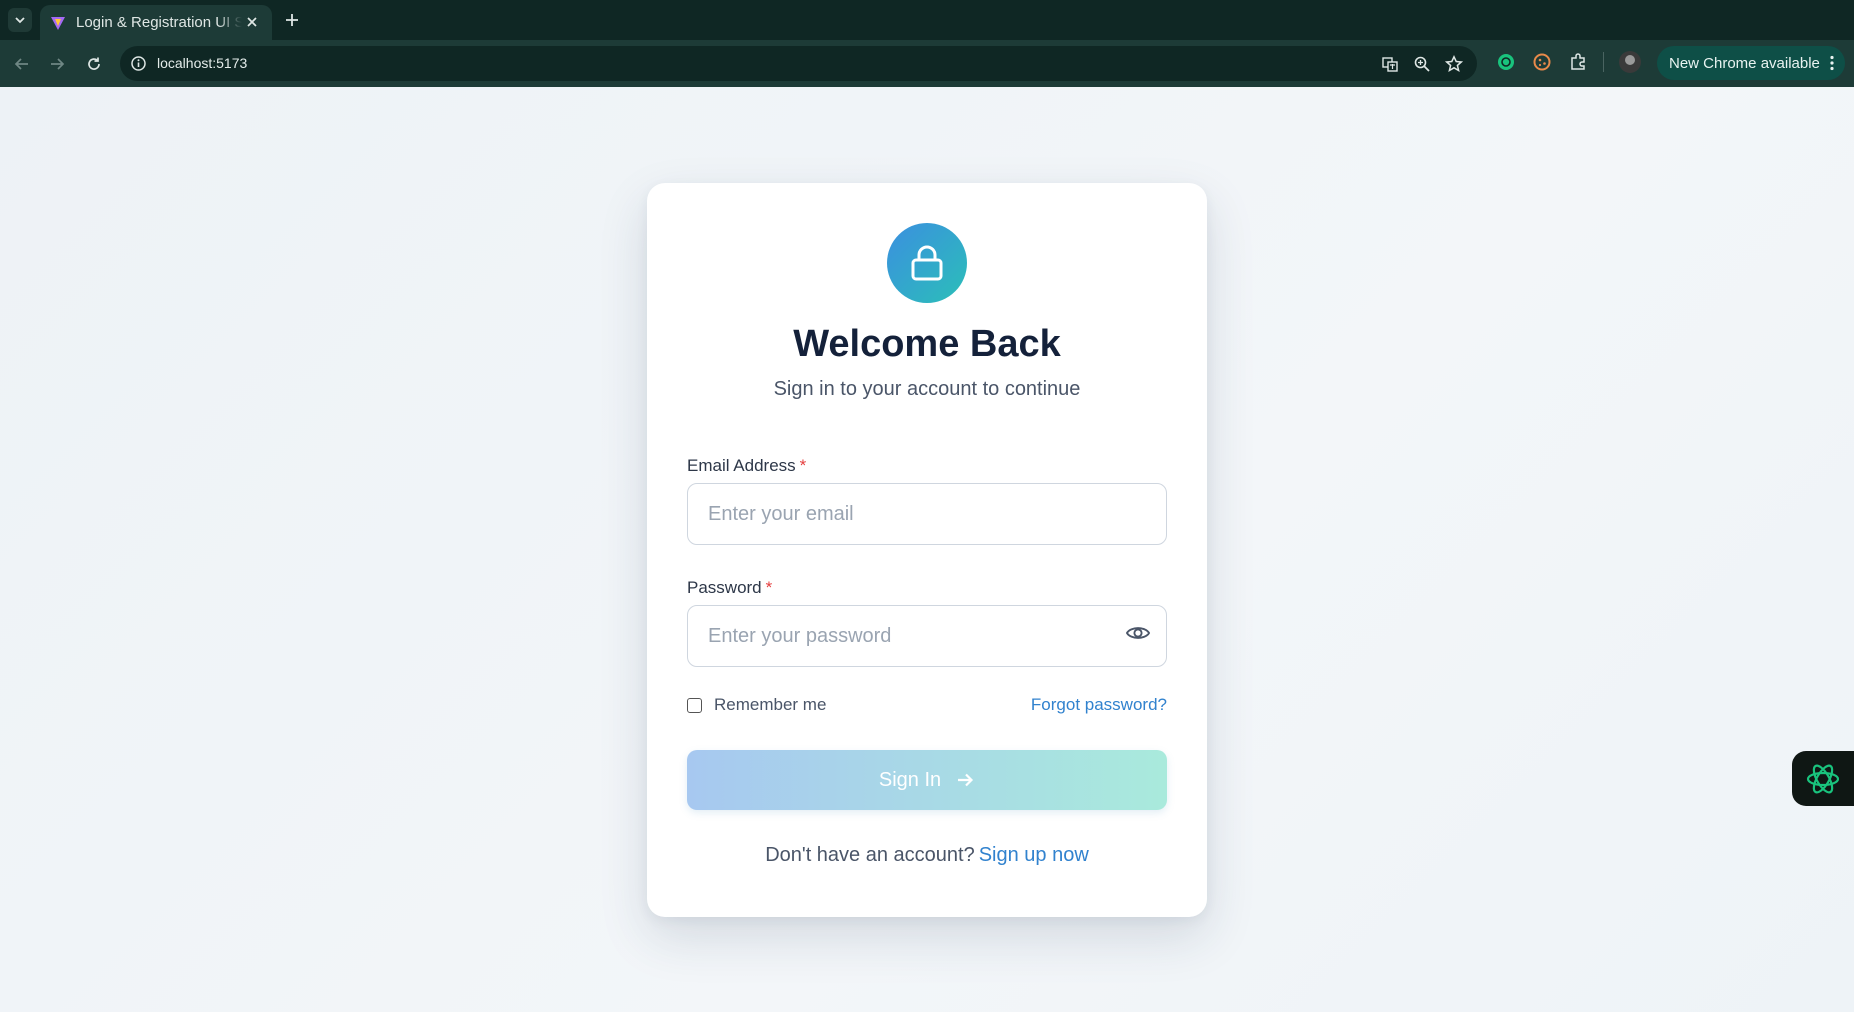 This screenshot has width=1854, height=1012. What do you see at coordinates (694, 705) in the screenshot?
I see `remember-checkbox` at bounding box center [694, 705].